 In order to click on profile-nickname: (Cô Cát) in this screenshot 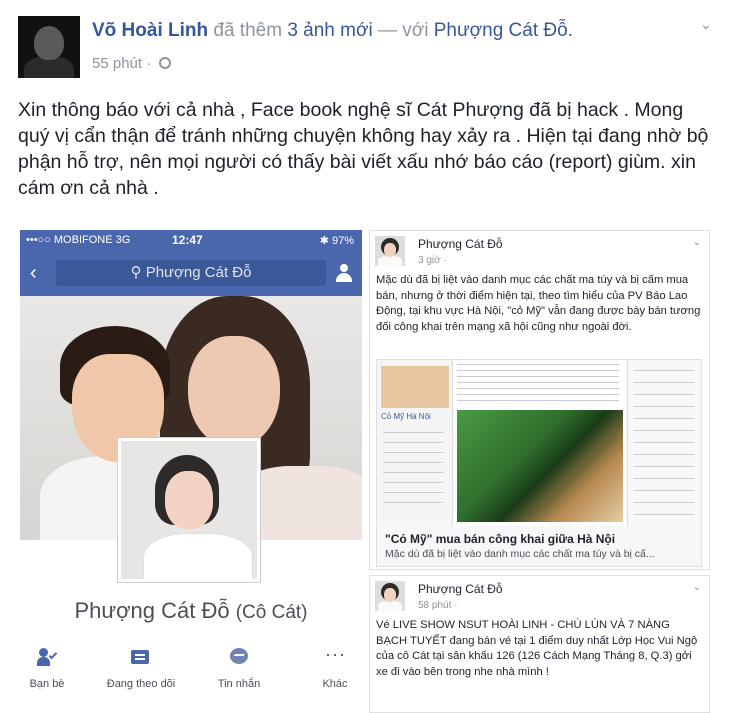, I will do `click(271, 612)`.